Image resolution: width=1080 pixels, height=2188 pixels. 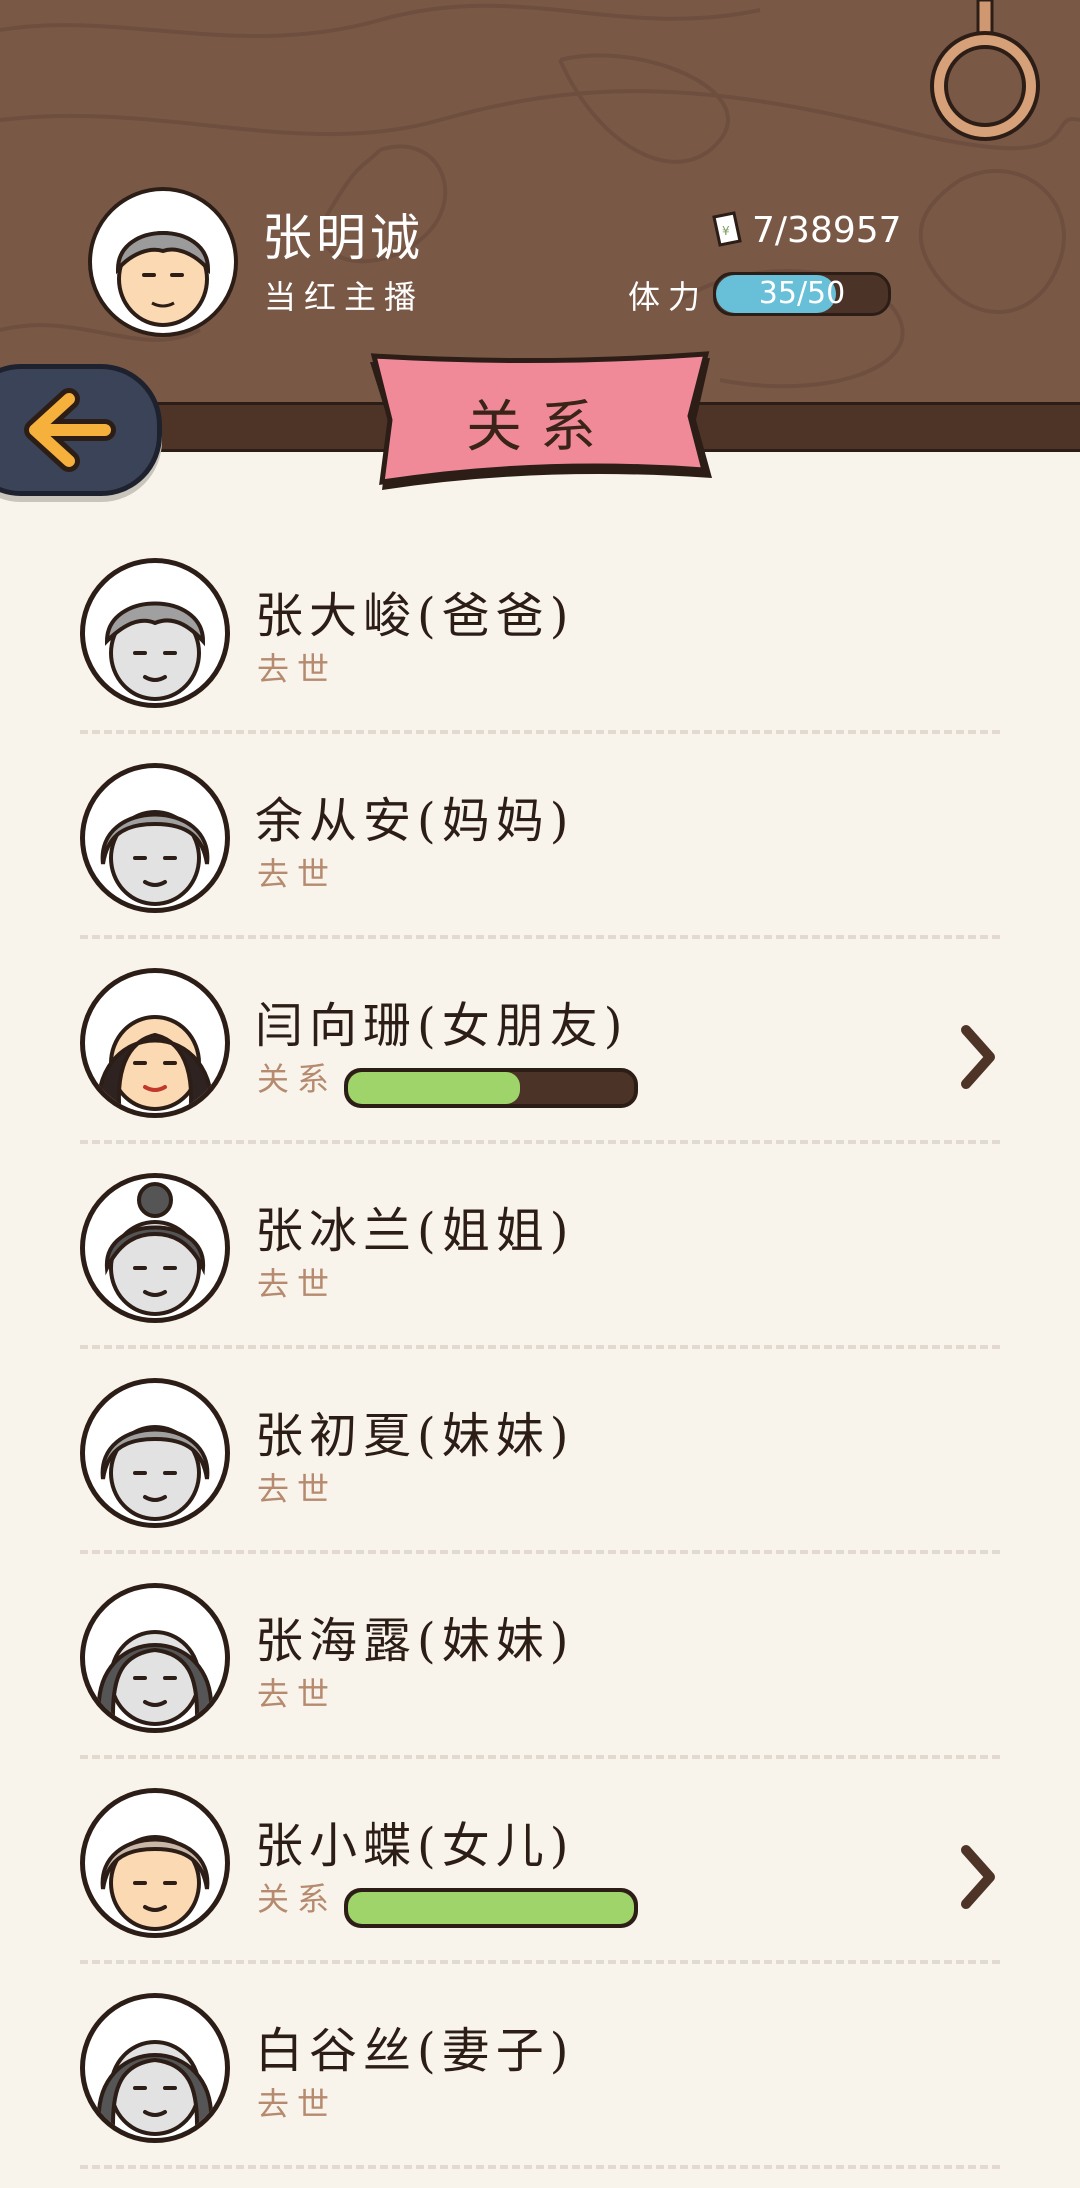 What do you see at coordinates (415, 2051) in the screenshot?
I see `relative-name: 白谷丝(妻子)` at bounding box center [415, 2051].